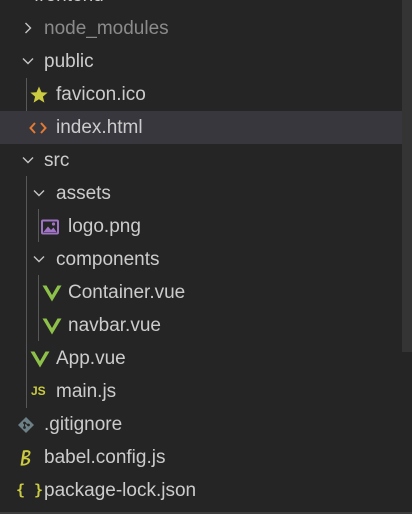 This screenshot has height=514, width=412. I want to click on image-icon, so click(50, 227).